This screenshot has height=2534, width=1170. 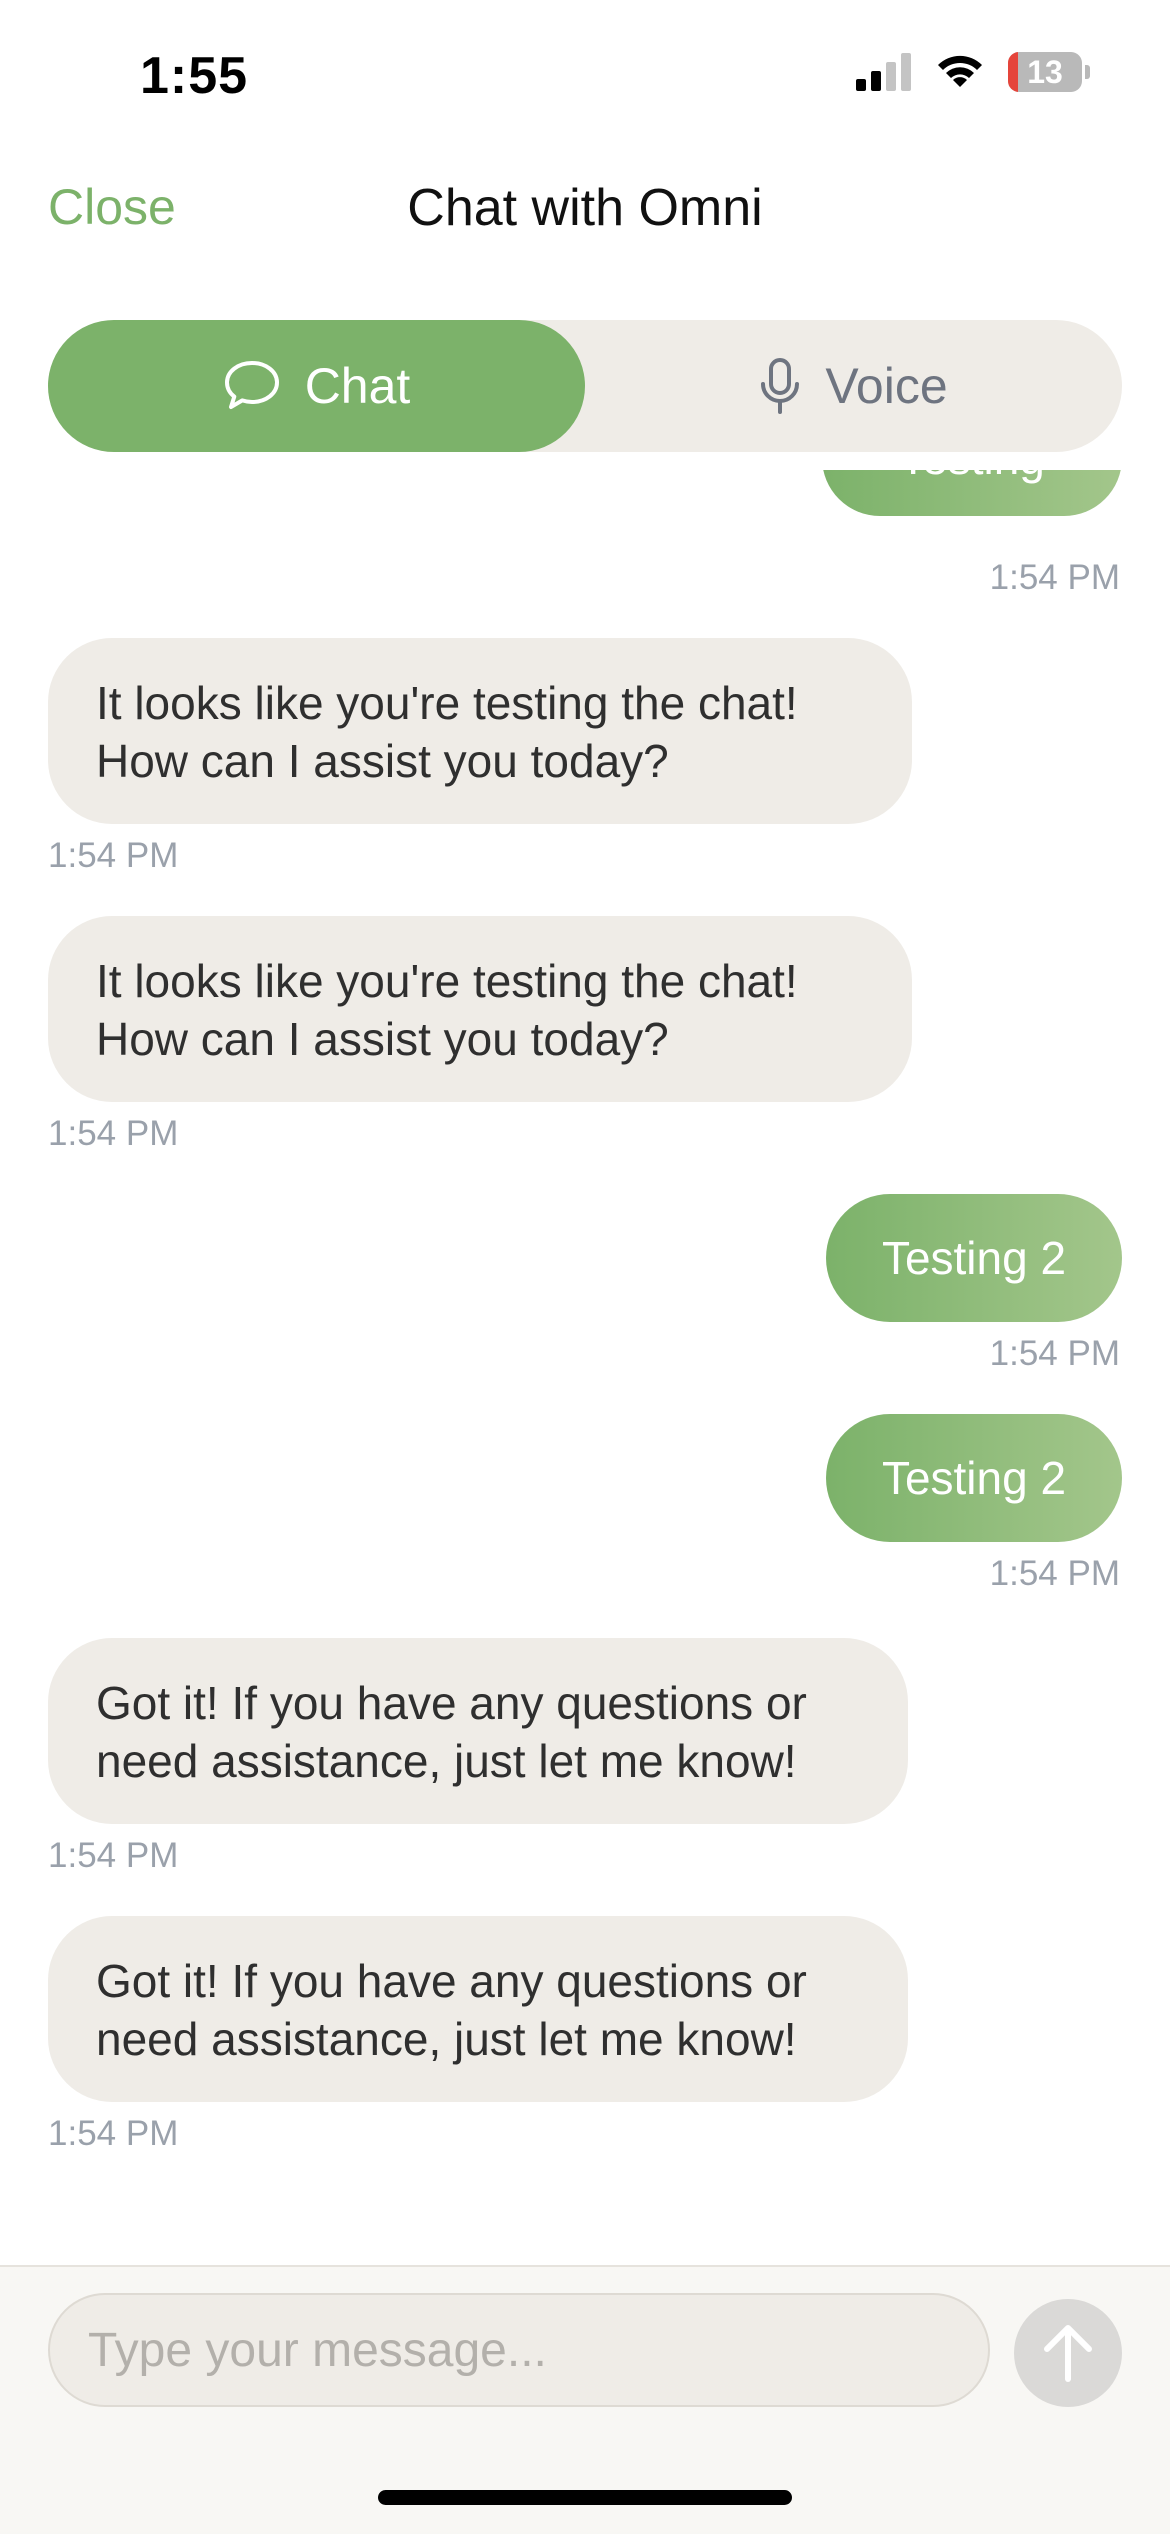 I want to click on tab-voice: Voice, so click(x=853, y=386).